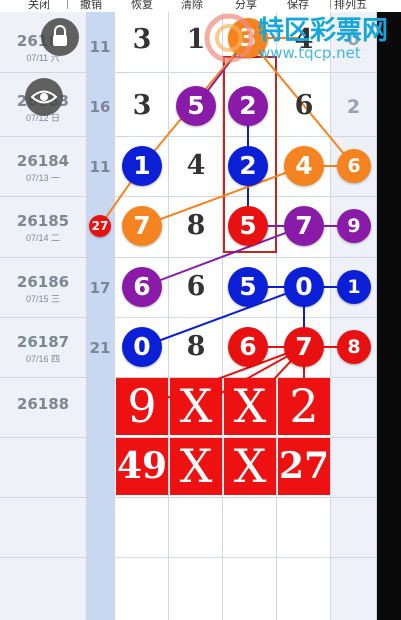 This screenshot has width=401, height=620. I want to click on link-line, so click(223, 317).